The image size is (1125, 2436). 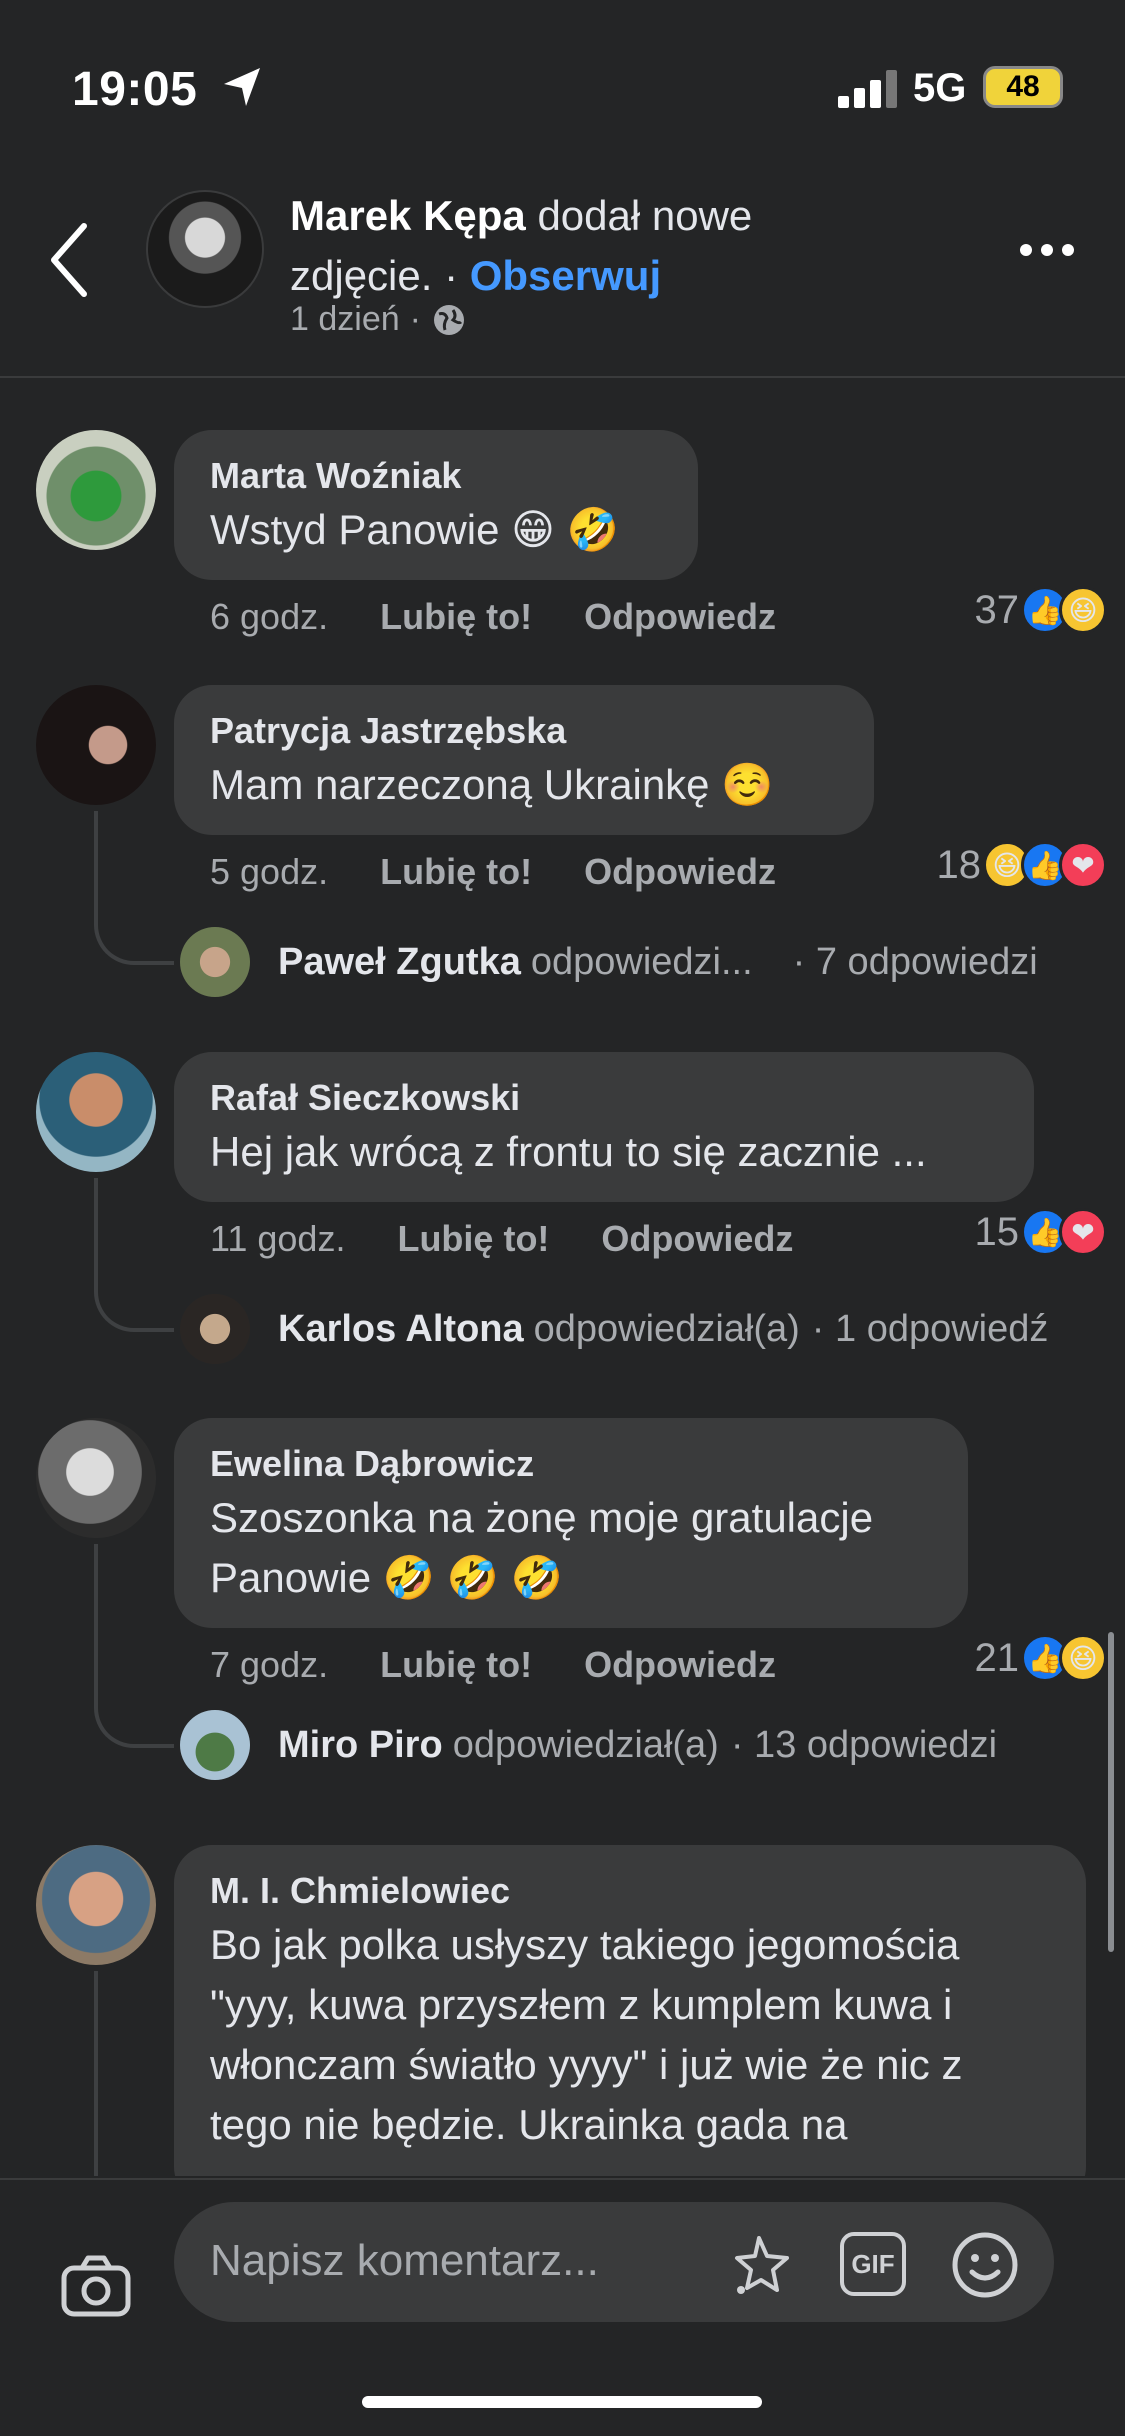 I want to click on home-indicator, so click(x=562, y=2402).